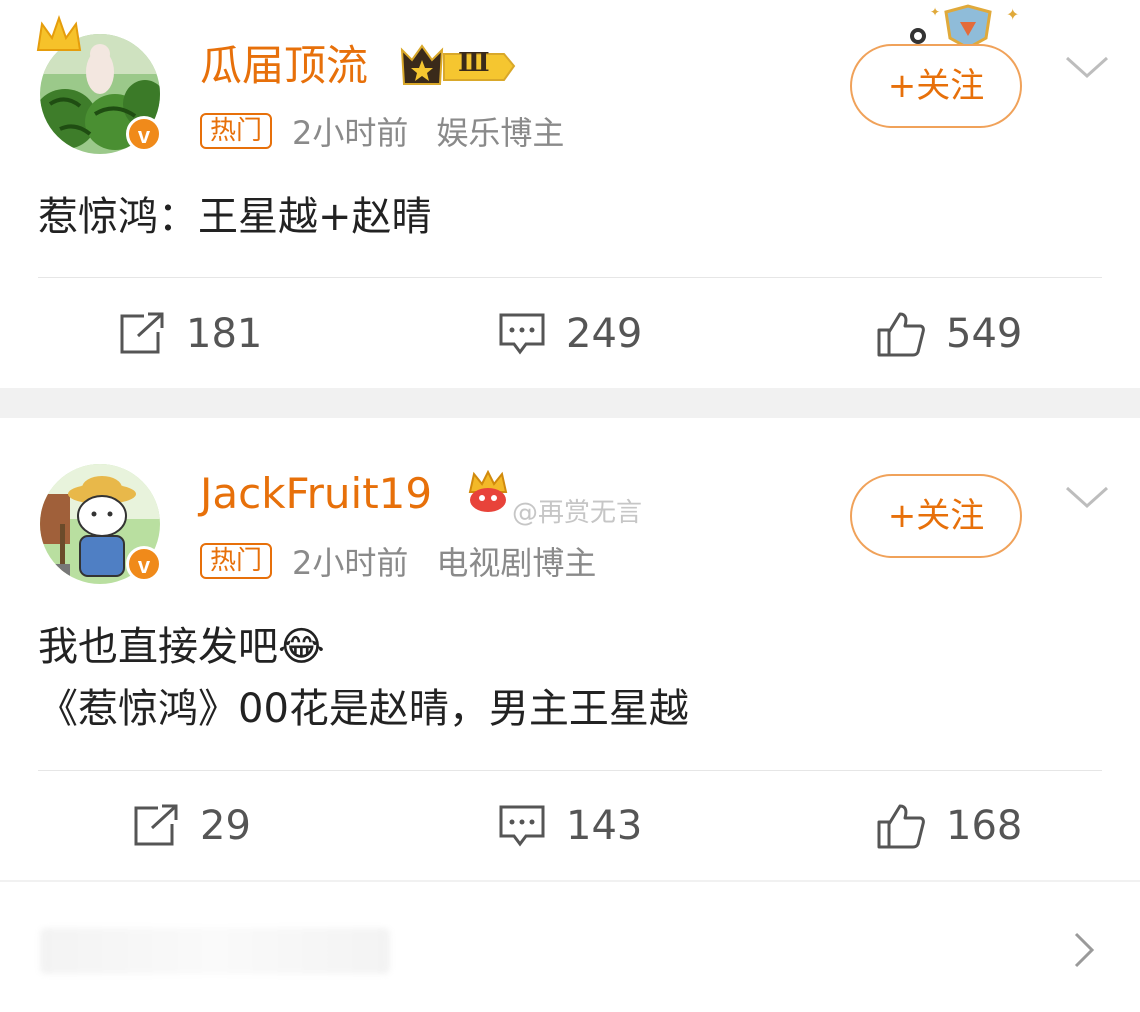  Describe the element at coordinates (181, 647) in the screenshot. I see `content-line: 我也直接发吧😂` at that location.